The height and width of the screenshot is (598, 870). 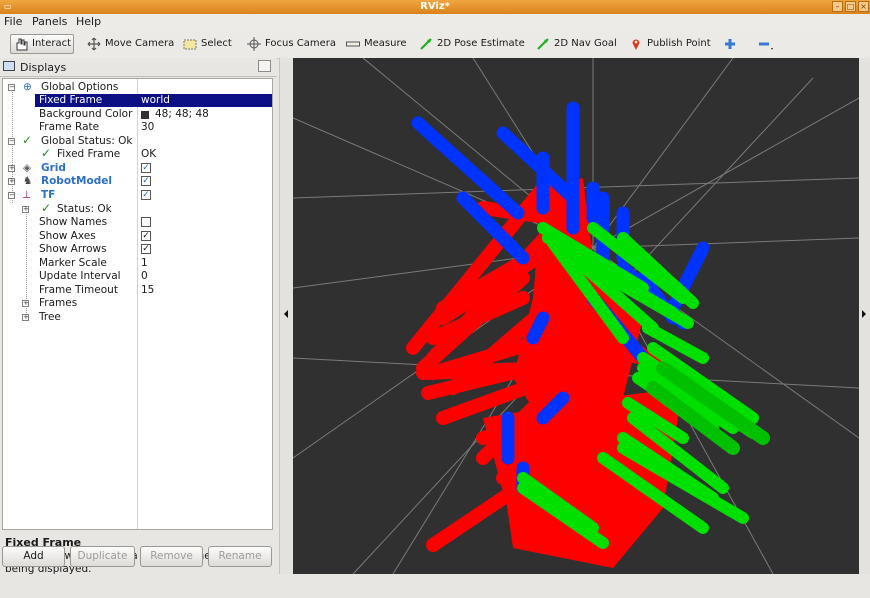 What do you see at coordinates (21, 44) in the screenshot?
I see `hand-icon` at bounding box center [21, 44].